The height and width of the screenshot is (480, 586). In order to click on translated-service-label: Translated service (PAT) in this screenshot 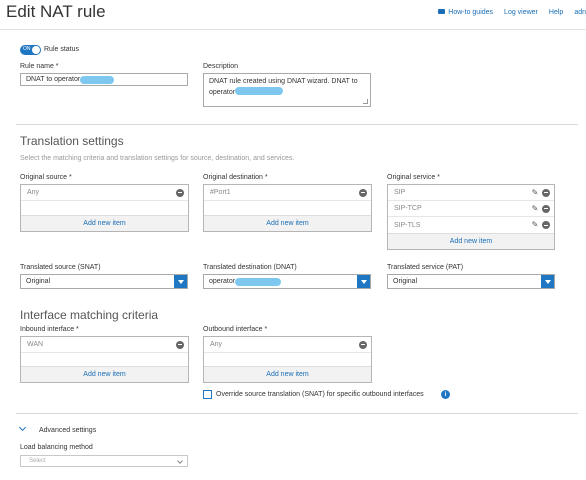, I will do `click(425, 267)`.